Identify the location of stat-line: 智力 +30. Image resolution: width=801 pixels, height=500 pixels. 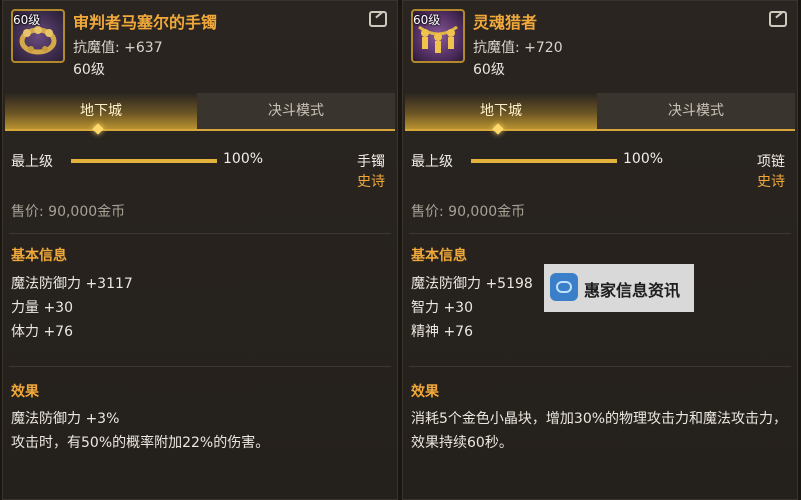
(442, 308).